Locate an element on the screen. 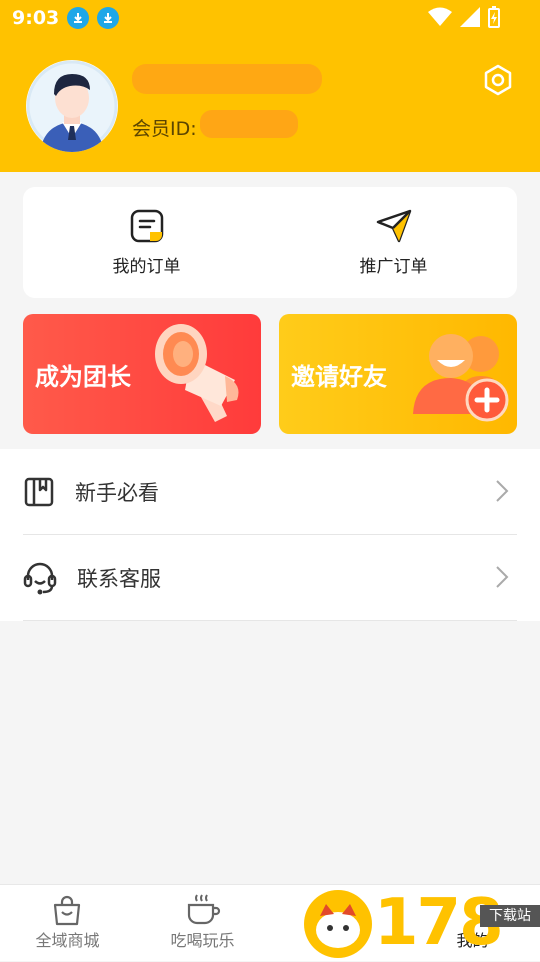  my-orders-label: 我的订单 is located at coordinates (146, 267).